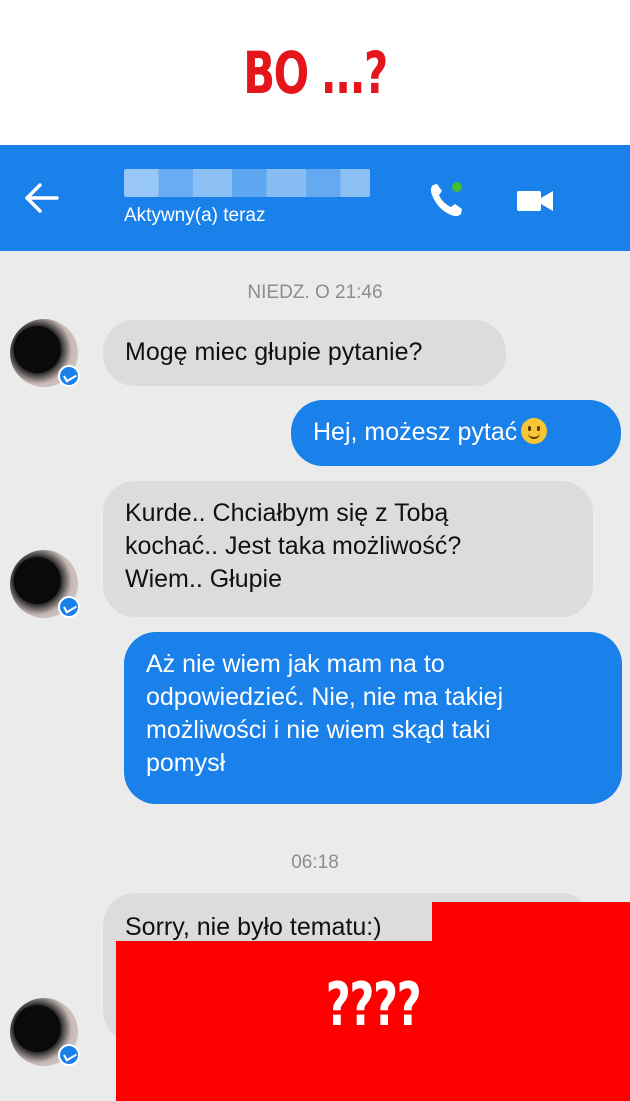 The image size is (630, 1101). Describe the element at coordinates (315, 292) in the screenshot. I see `timestamp-divider: NIEDZ. O 21:46` at that location.